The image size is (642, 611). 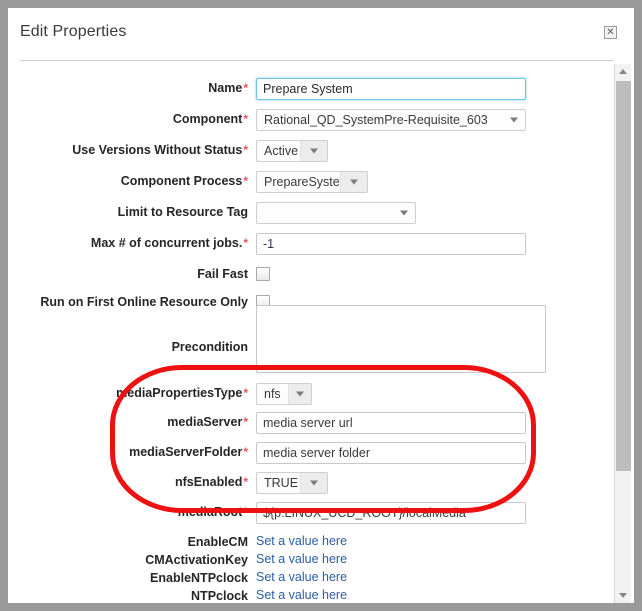 What do you see at coordinates (623, 595) in the screenshot?
I see `scroll-down-arrow-icon` at bounding box center [623, 595].